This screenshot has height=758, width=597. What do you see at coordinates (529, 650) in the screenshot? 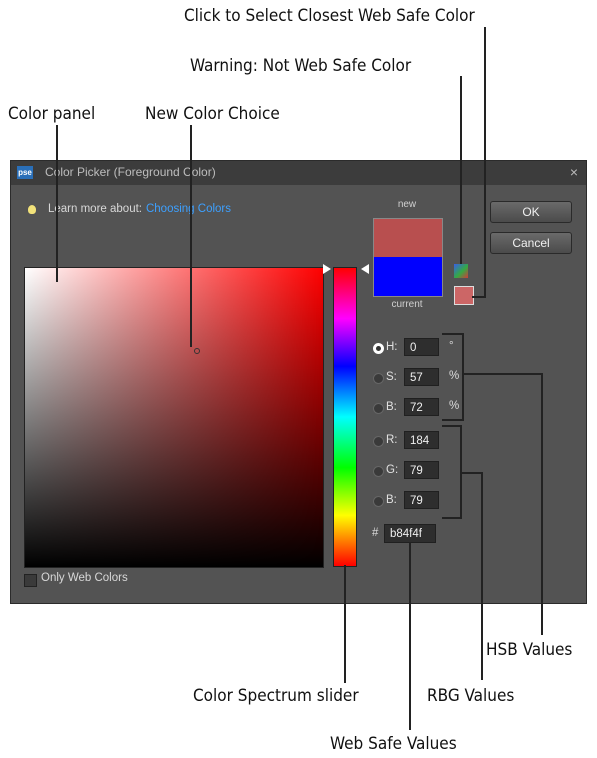
I see `callout-hsb-values: HSB Values` at bounding box center [529, 650].